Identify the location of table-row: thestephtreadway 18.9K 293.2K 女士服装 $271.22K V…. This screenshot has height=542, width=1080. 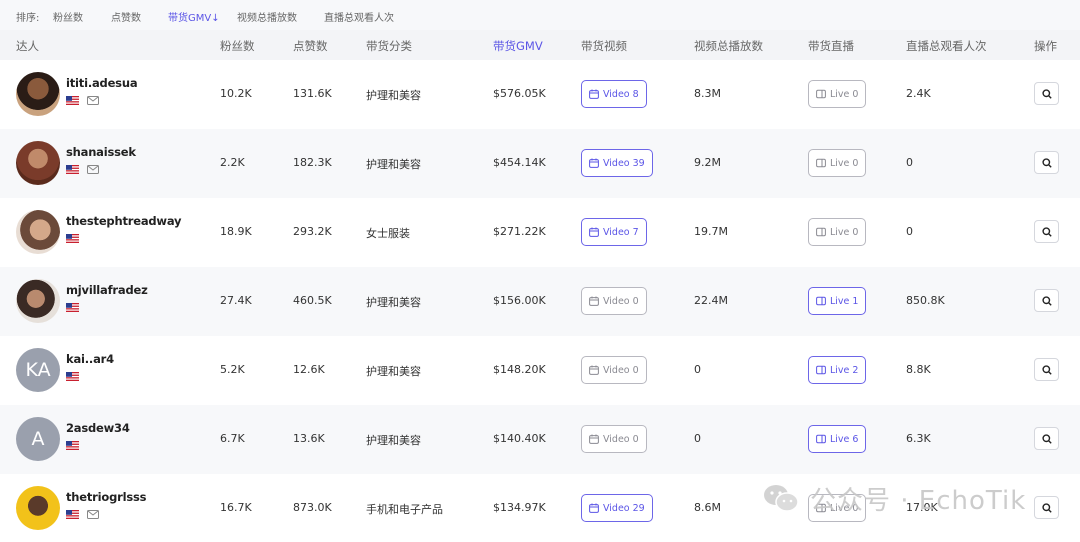
(540, 232).